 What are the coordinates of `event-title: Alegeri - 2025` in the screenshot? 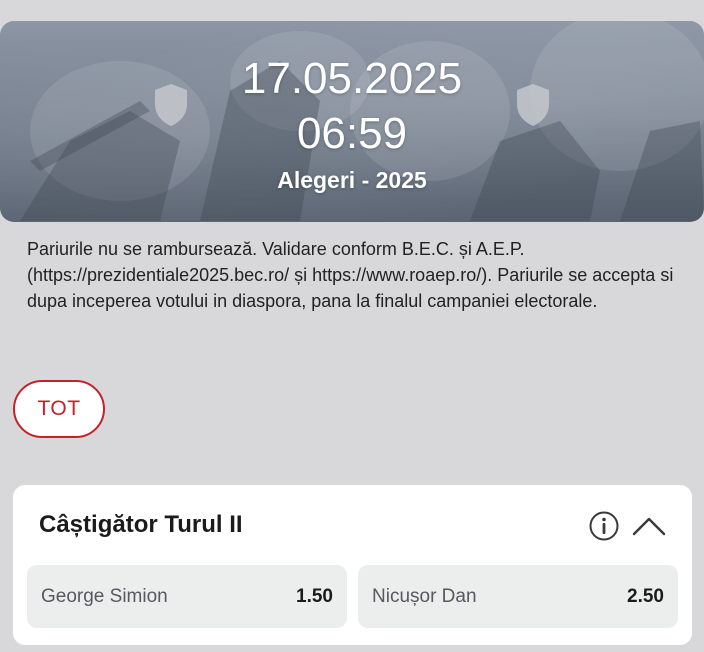 It's located at (352, 180).